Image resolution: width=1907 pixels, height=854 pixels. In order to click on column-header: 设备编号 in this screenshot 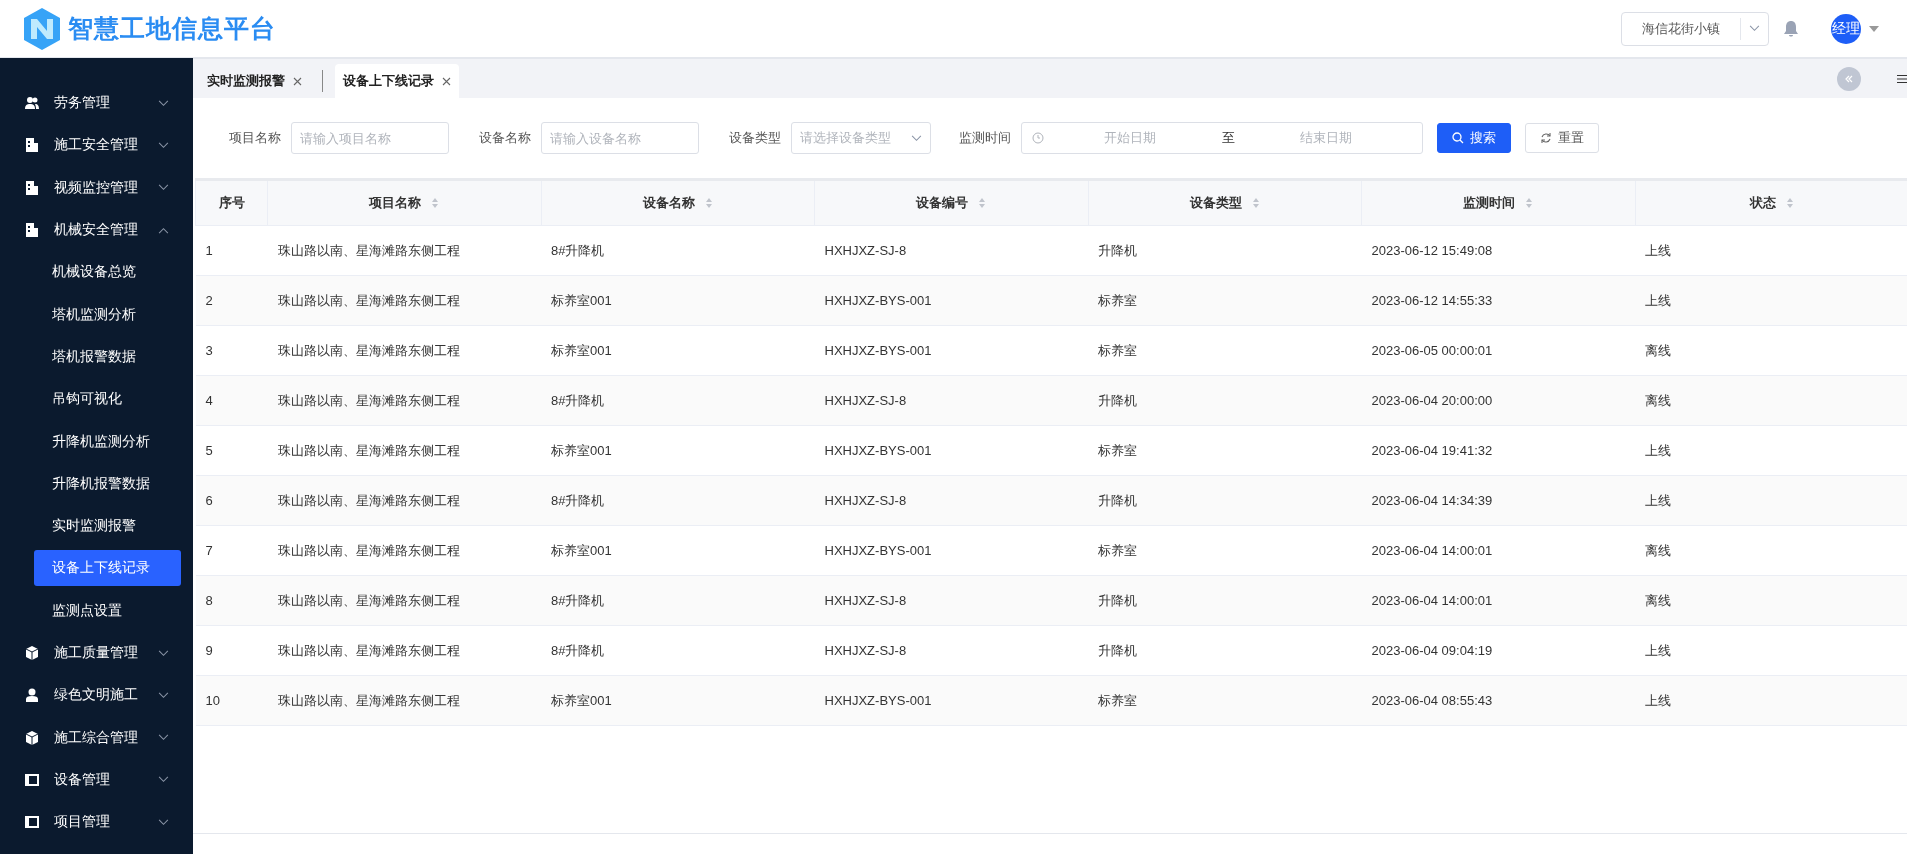, I will do `click(942, 203)`.